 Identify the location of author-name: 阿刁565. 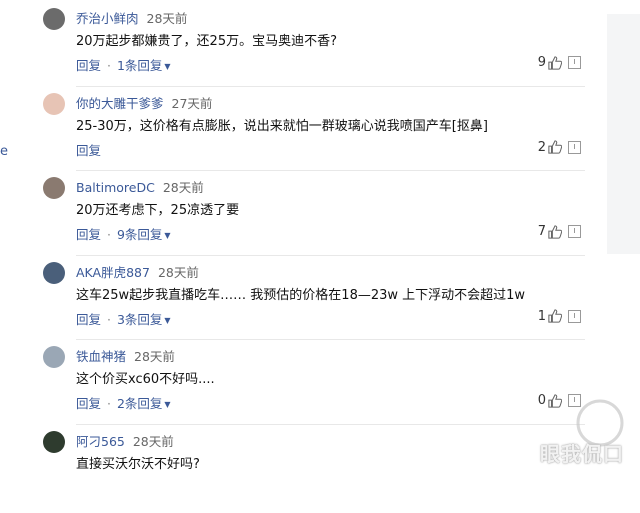
(100, 441).